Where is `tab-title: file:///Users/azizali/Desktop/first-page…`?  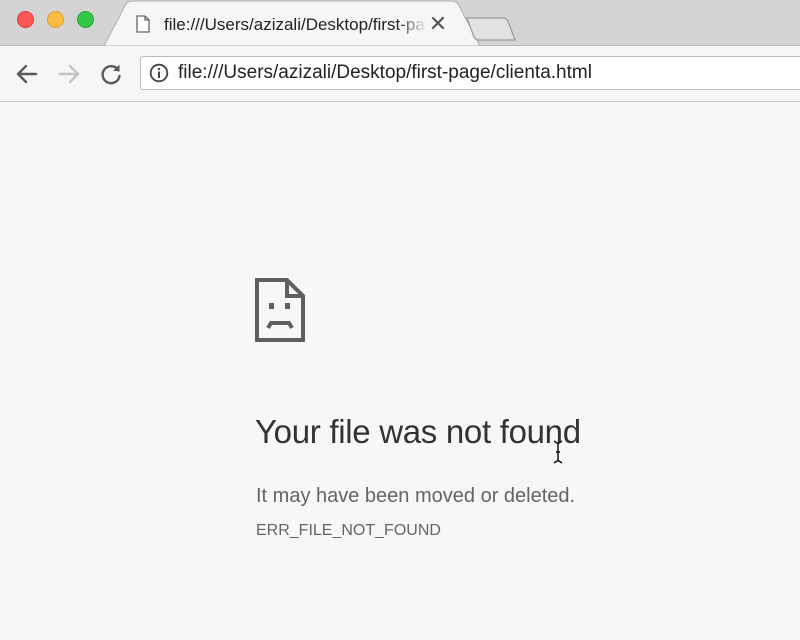 tab-title: file:///Users/azizali/Desktop/first-page… is located at coordinates (295, 24).